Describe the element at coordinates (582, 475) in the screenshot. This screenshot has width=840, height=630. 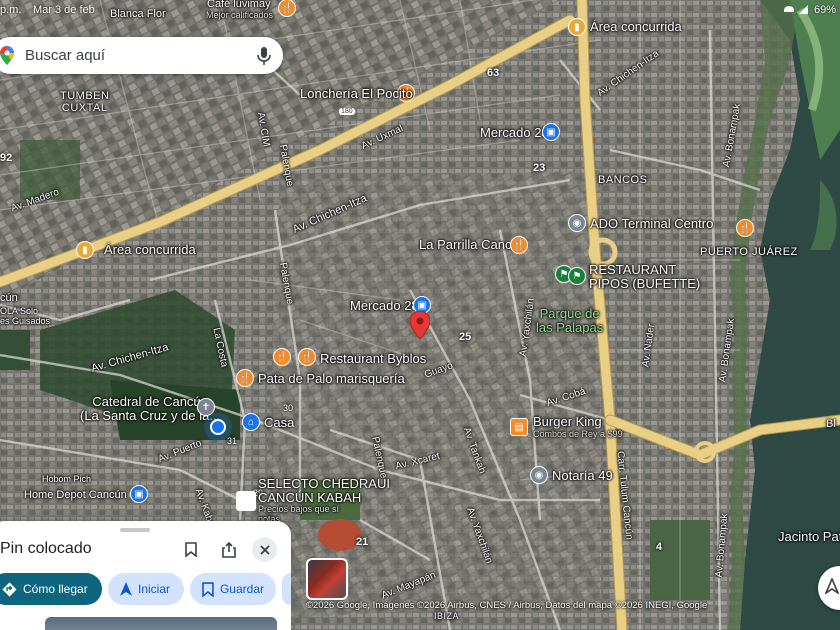
I see `poi-label: Notaría 49` at that location.